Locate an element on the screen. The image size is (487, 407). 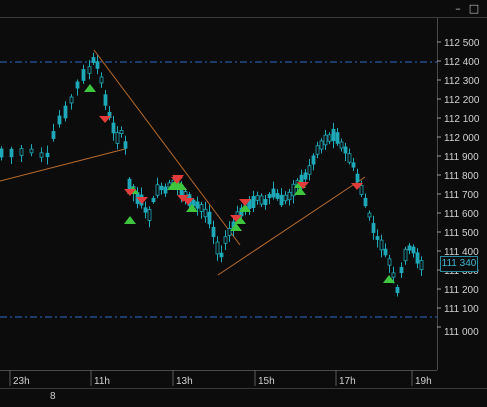
time-label: 15h is located at coordinates (266, 381).